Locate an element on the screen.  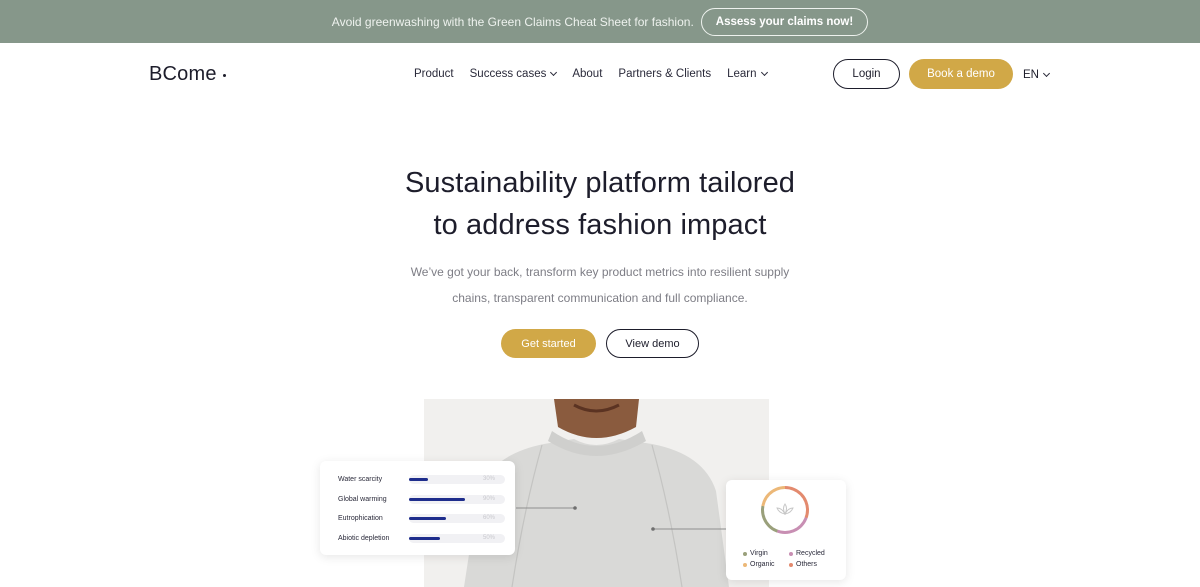
metric-value: 30% is located at coordinates (488, 479).